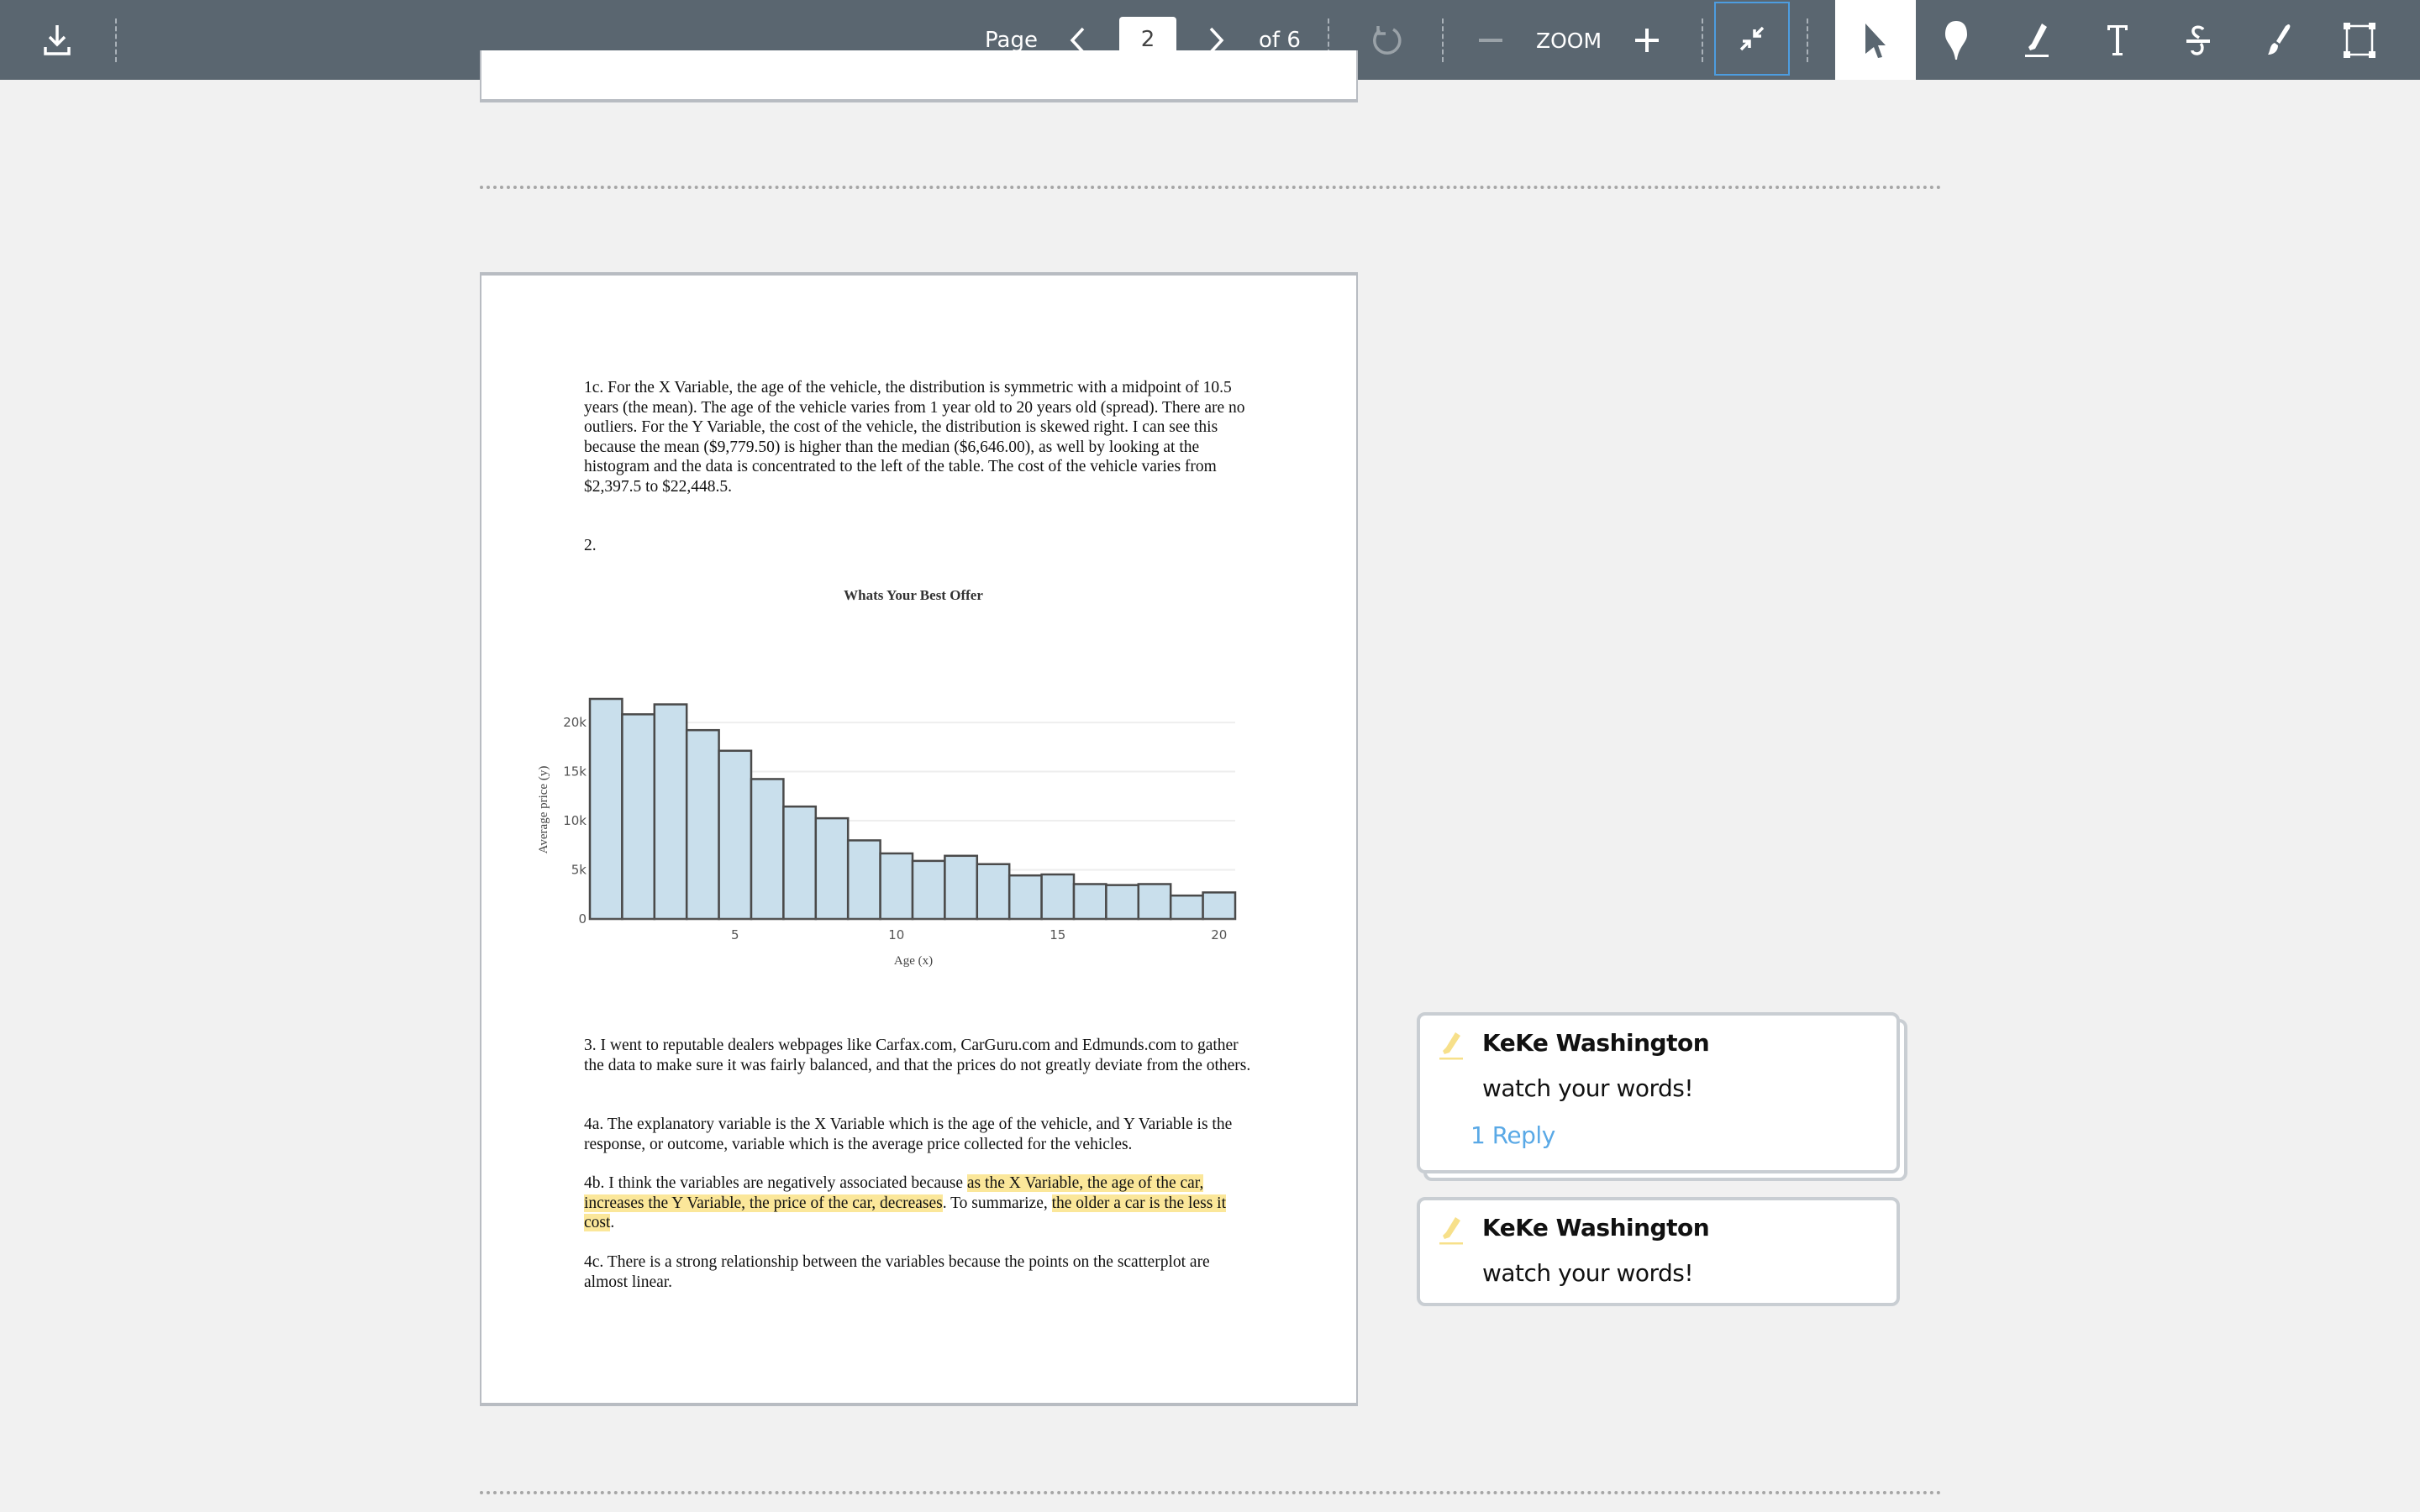 This screenshot has width=2420, height=1512. I want to click on rotate-icon, so click(1387, 40).